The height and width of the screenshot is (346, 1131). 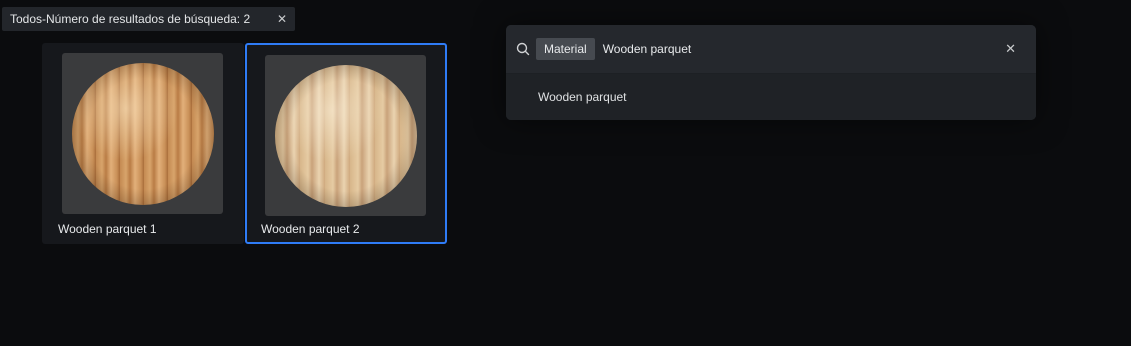 What do you see at coordinates (107, 229) in the screenshot?
I see `material-name: Wooden parquet 1` at bounding box center [107, 229].